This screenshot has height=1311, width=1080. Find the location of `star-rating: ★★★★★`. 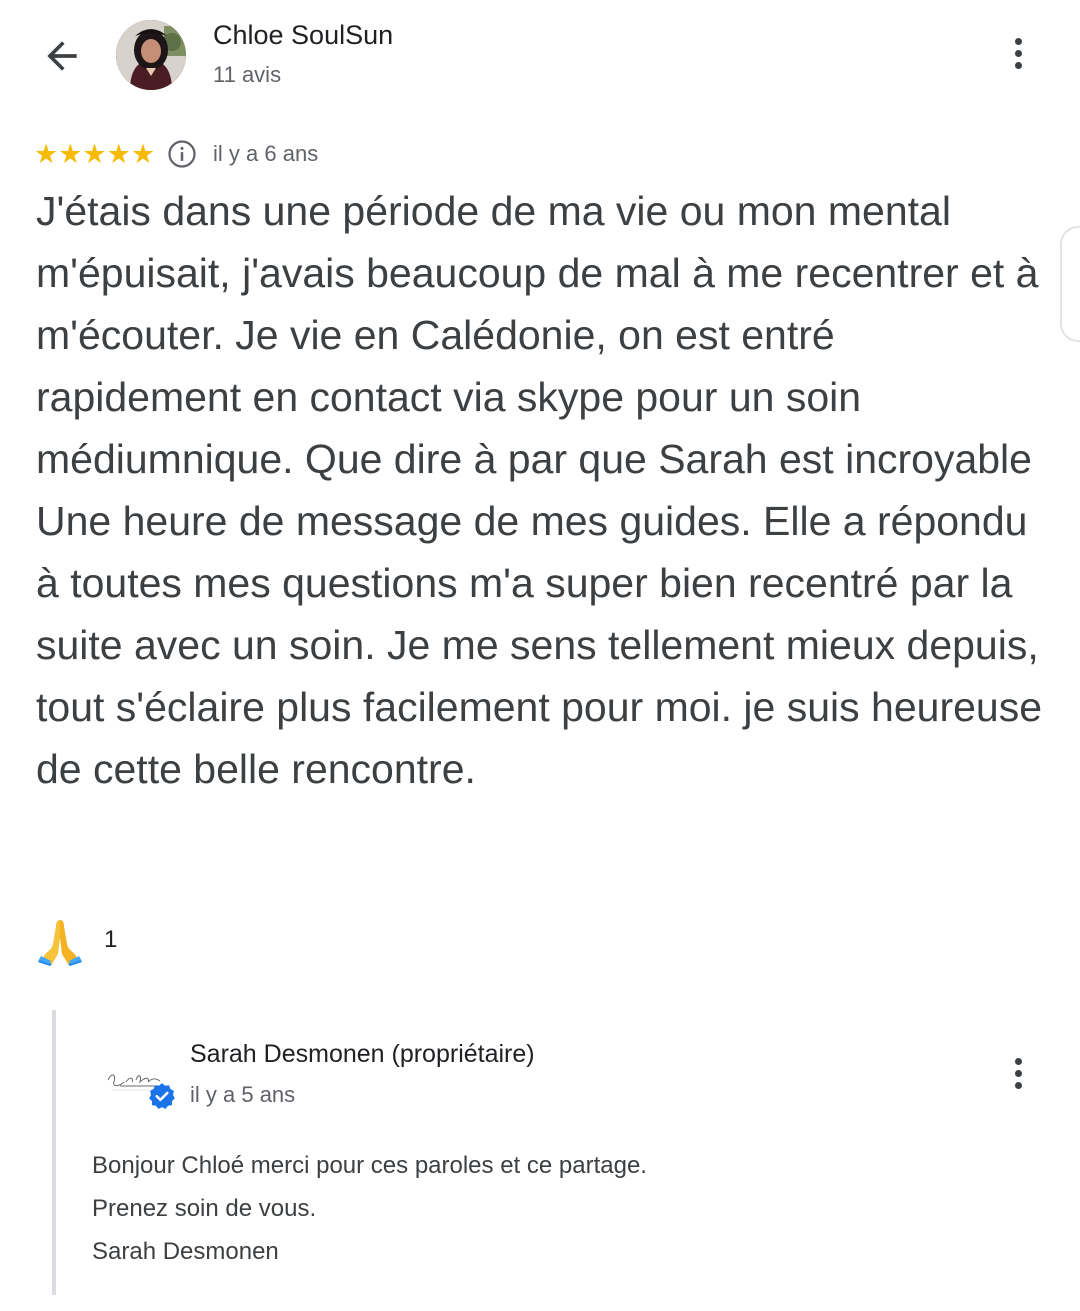

star-rating: ★★★★★ is located at coordinates (94, 154).